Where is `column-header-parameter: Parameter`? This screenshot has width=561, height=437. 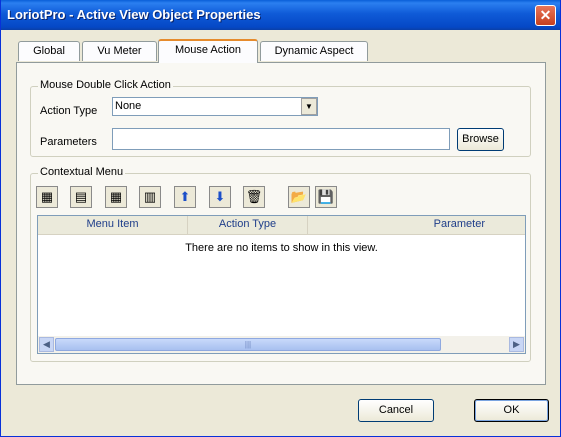
column-header-parameter: Parameter is located at coordinates (416, 225).